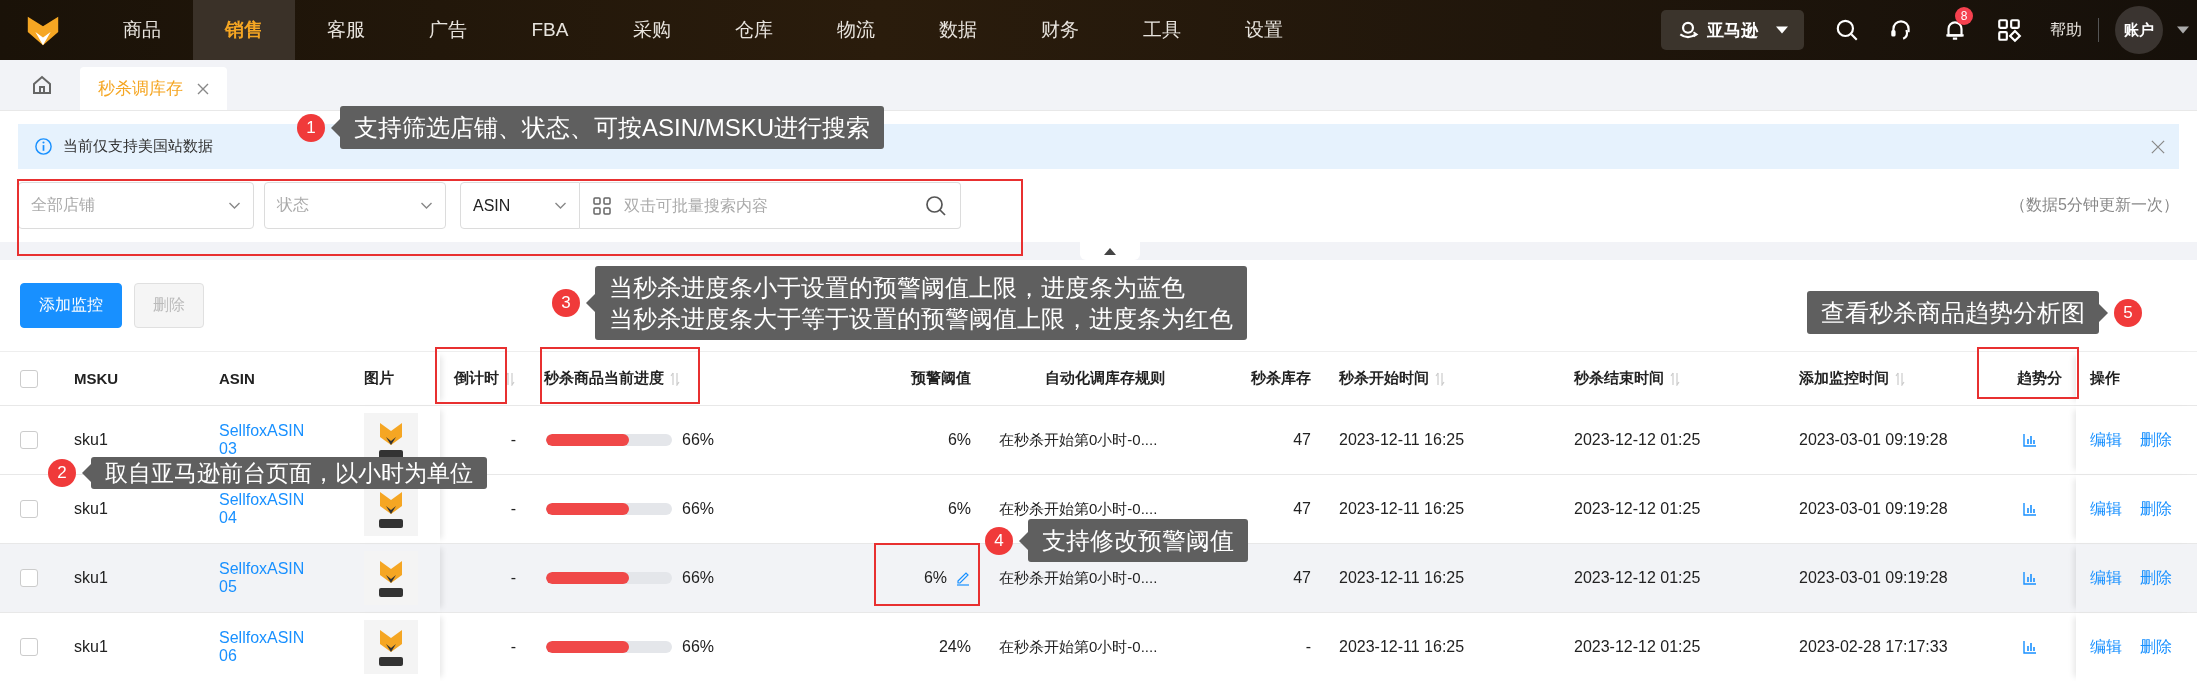  I want to click on nav-item: 商品, so click(142, 30).